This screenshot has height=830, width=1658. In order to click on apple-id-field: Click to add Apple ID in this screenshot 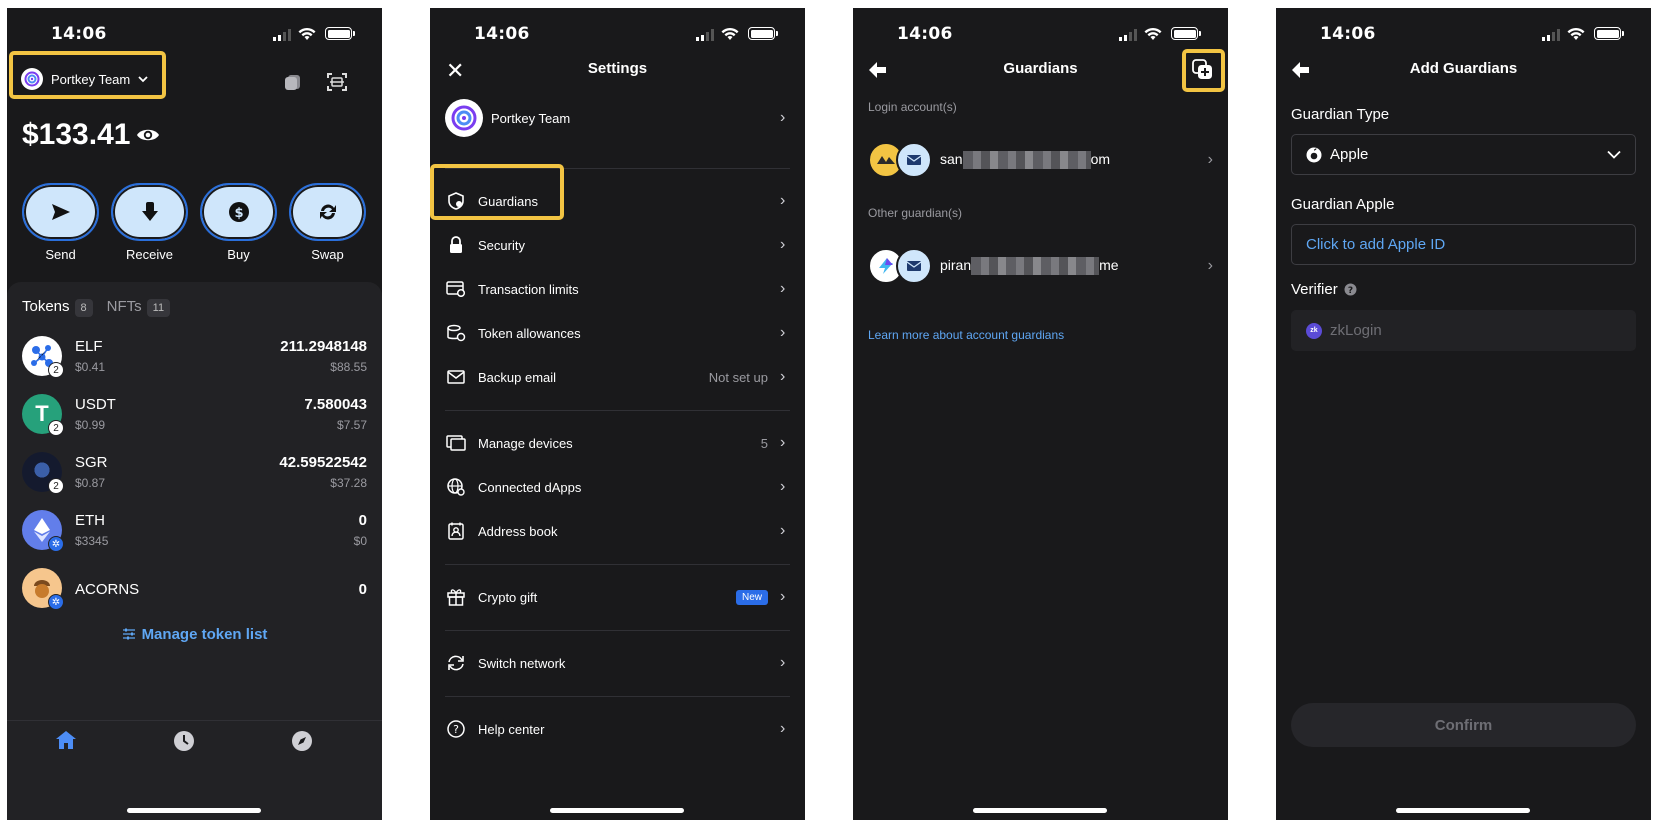, I will do `click(1463, 244)`.